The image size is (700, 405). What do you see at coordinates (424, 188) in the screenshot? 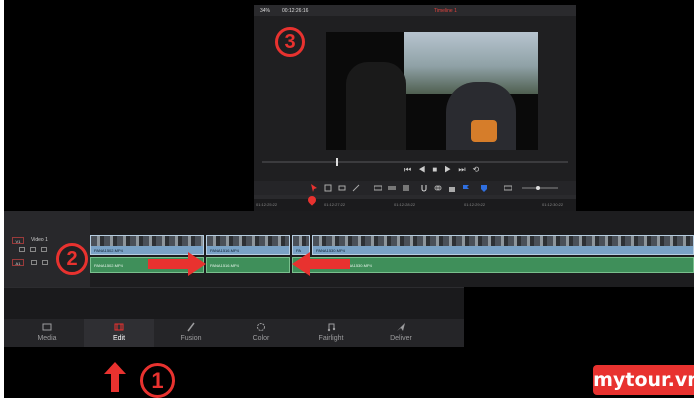
I see `snapping-icon` at bounding box center [424, 188].